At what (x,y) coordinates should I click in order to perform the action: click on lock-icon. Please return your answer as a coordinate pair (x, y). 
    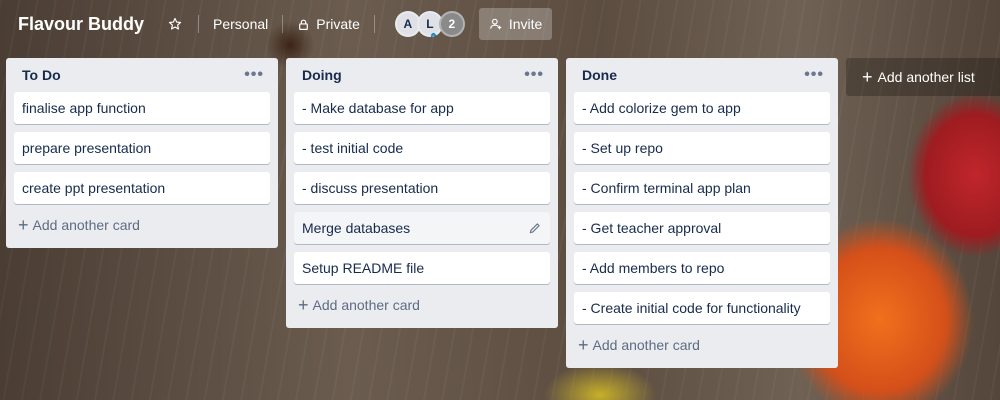
    Looking at the image, I should click on (304, 24).